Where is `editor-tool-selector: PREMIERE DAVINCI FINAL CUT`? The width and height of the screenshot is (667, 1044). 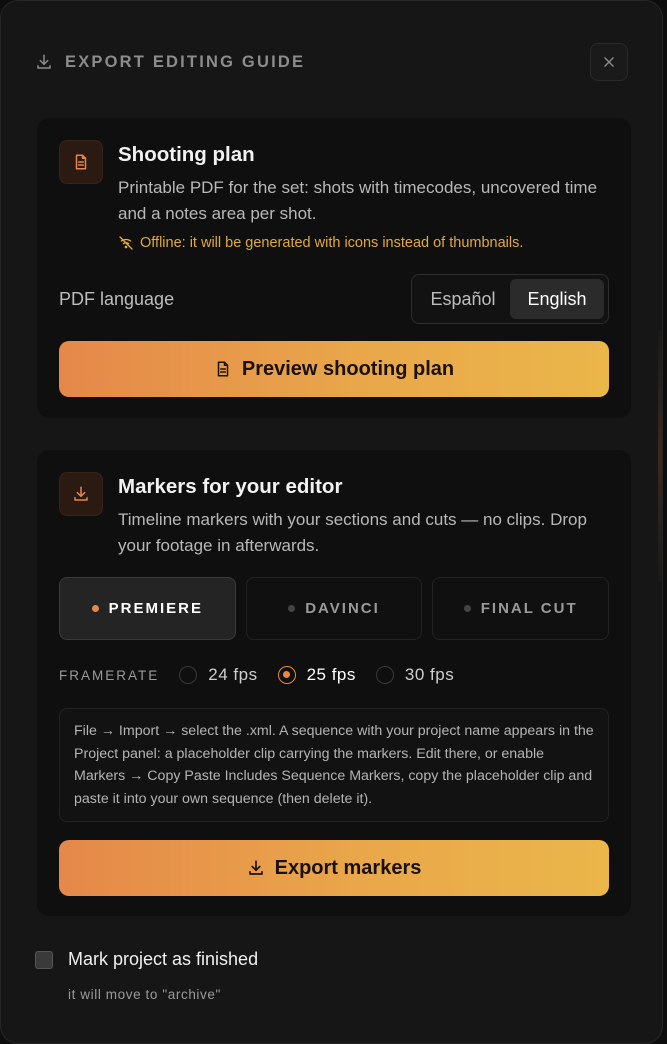
editor-tool-selector: PREMIERE DAVINCI FINAL CUT is located at coordinates (334, 608).